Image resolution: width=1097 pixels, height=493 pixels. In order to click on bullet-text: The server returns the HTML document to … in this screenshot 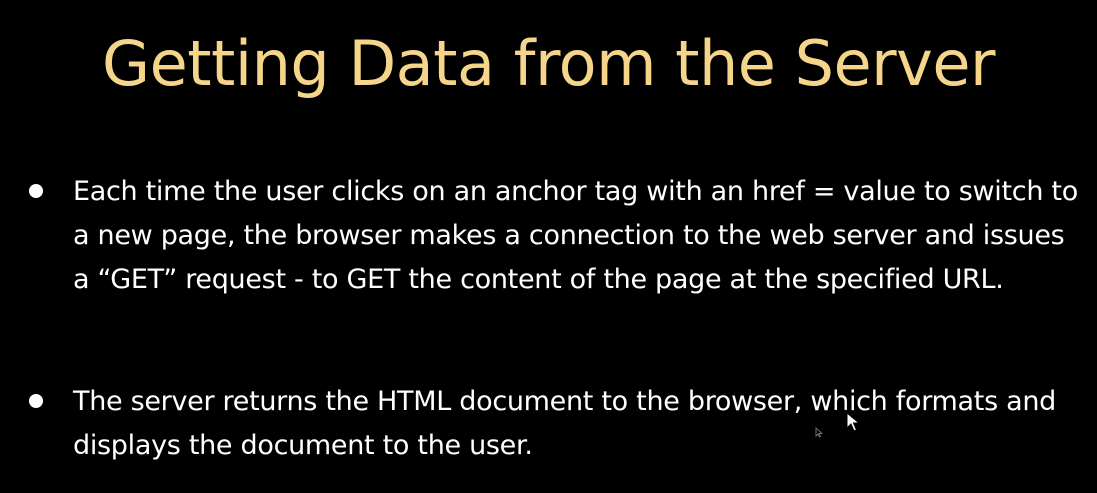, I will do `click(565, 423)`.